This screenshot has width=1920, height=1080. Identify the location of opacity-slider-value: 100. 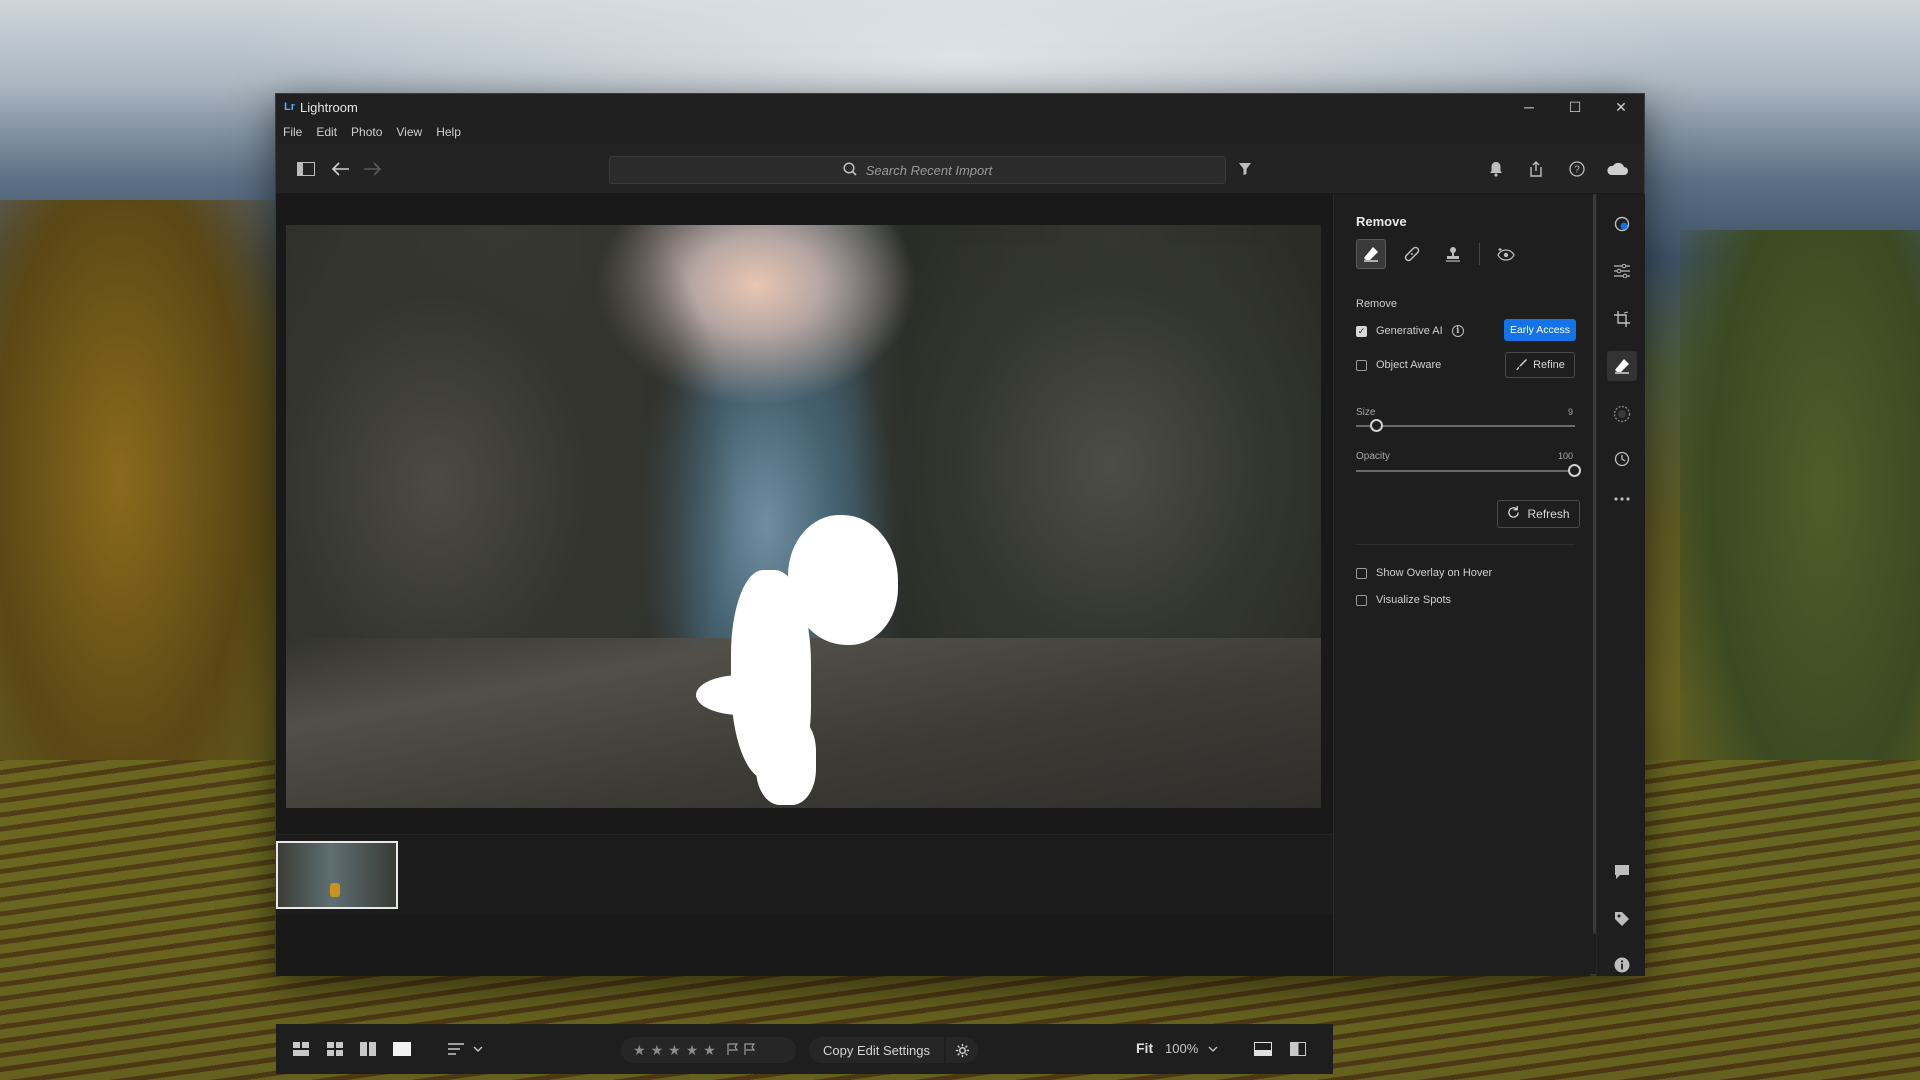
(1565, 456).